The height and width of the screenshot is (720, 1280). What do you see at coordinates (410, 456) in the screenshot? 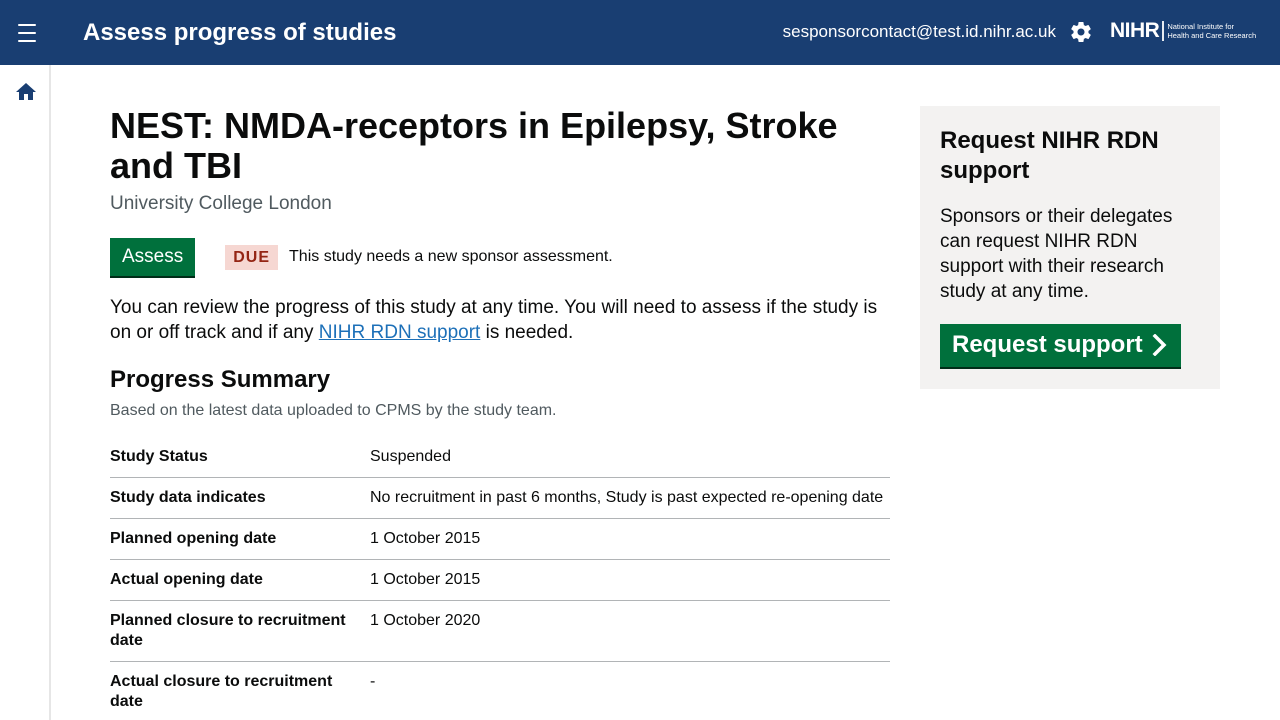
I see `summary-value: Suspended` at bounding box center [410, 456].